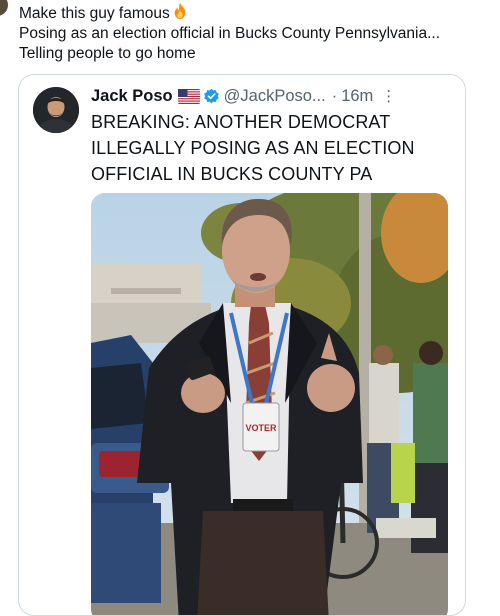  I want to click on post-text-line-1-text: Make this guy famous, so click(94, 13).